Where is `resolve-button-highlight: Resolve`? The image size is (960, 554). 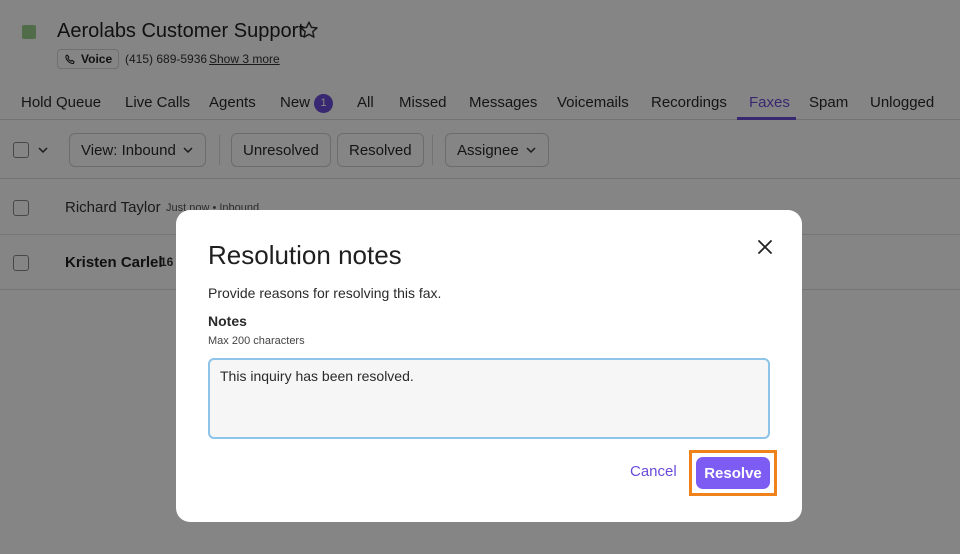 resolve-button-highlight: Resolve is located at coordinates (733, 473).